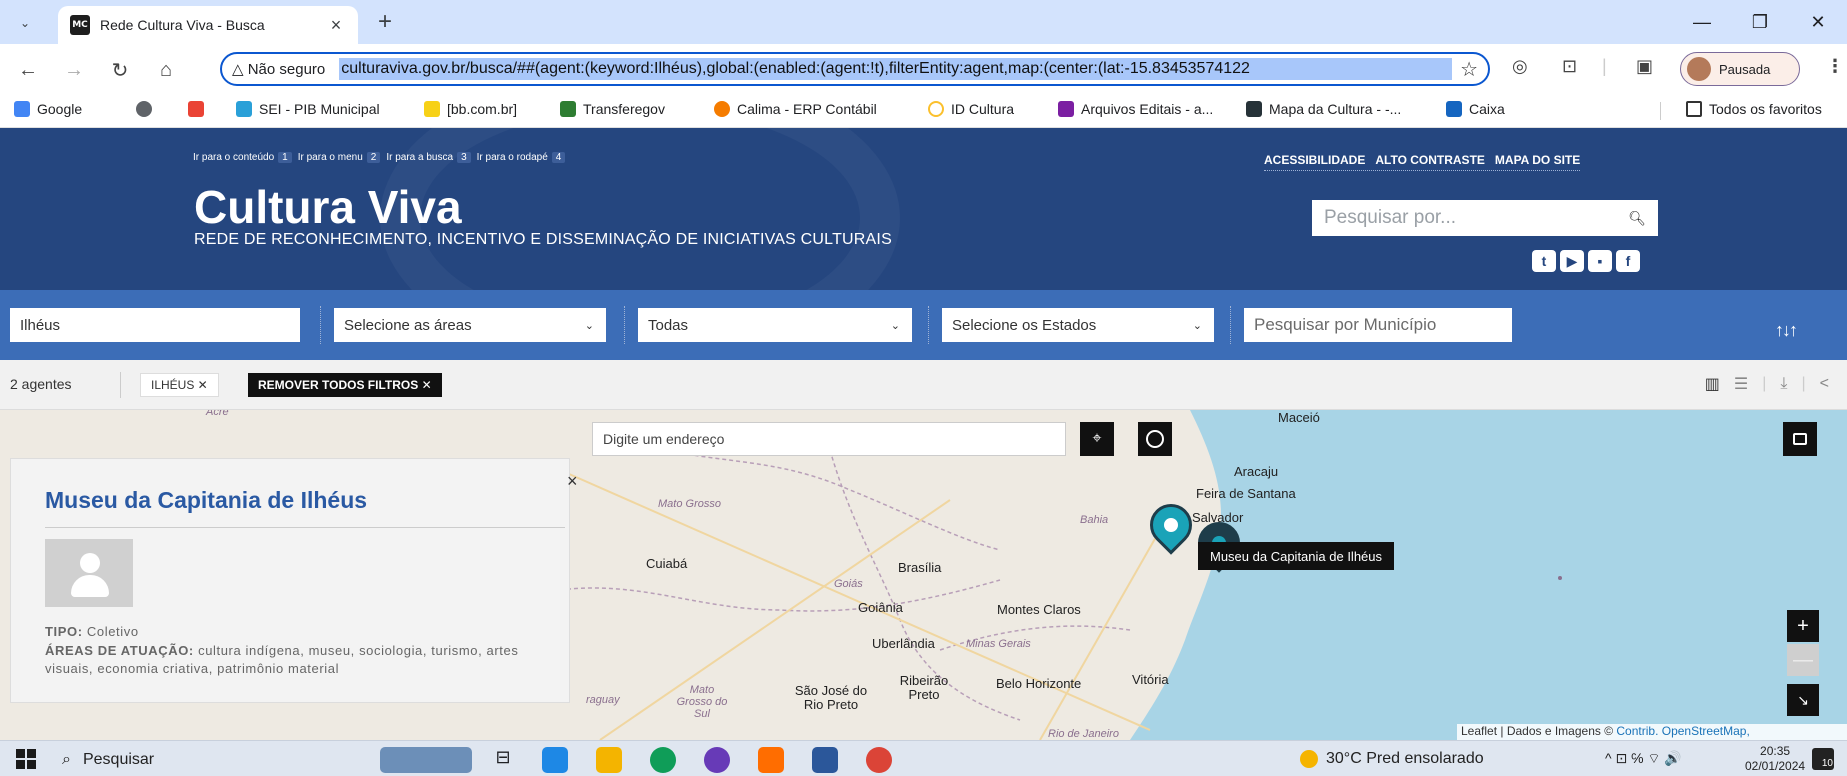 The height and width of the screenshot is (776, 1847). I want to click on site-map-link: MAPA DO SITE, so click(1537, 160).